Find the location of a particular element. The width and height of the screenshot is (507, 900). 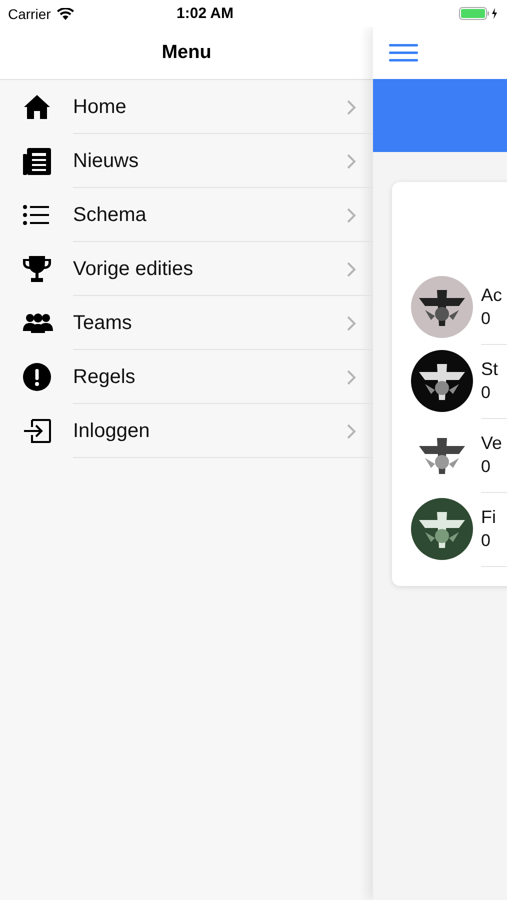

newspaper-icon is located at coordinates (37, 161).